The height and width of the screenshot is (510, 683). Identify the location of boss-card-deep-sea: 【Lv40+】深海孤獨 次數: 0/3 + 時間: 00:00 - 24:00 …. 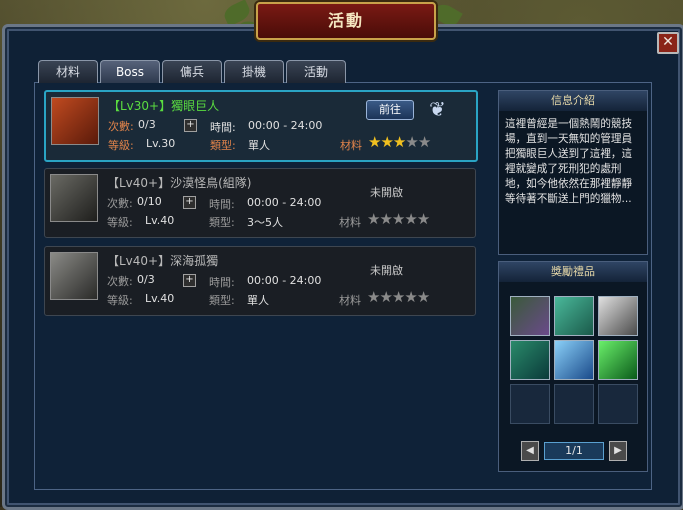
(260, 281).